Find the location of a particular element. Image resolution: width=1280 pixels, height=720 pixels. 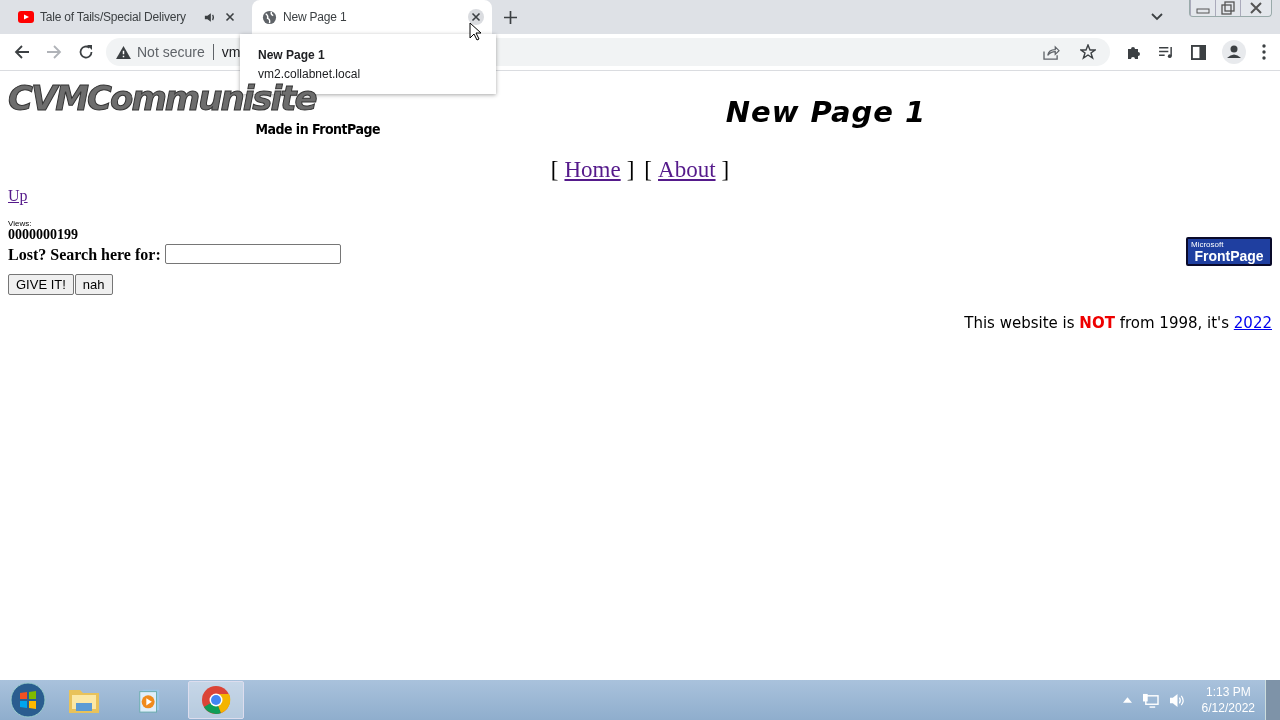

back-icon is located at coordinates (22, 52).